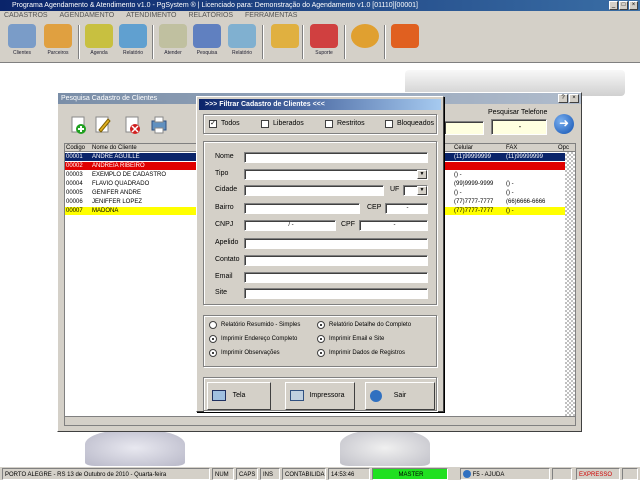 This screenshot has width=640, height=480. What do you see at coordinates (613, 5) in the screenshot?
I see `minimize-button: _` at bounding box center [613, 5].